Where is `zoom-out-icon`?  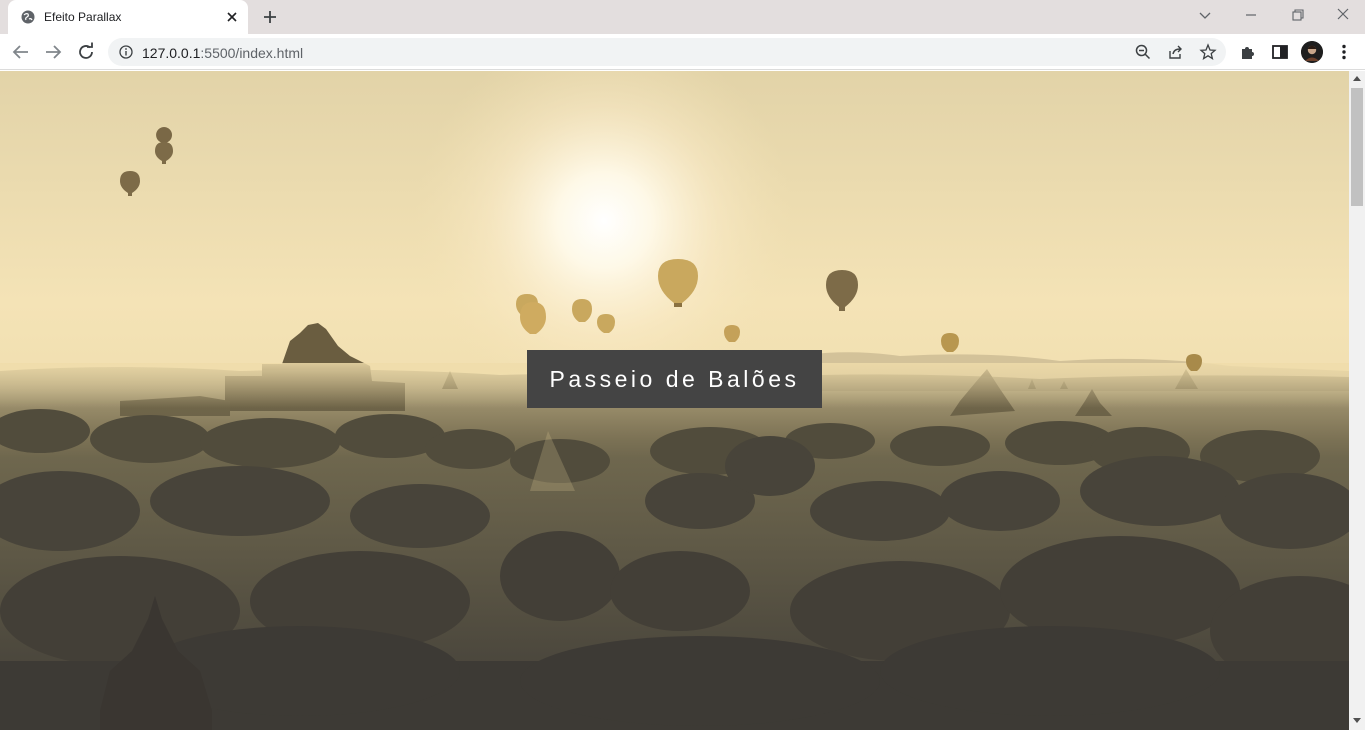
zoom-out-icon is located at coordinates (1143, 52).